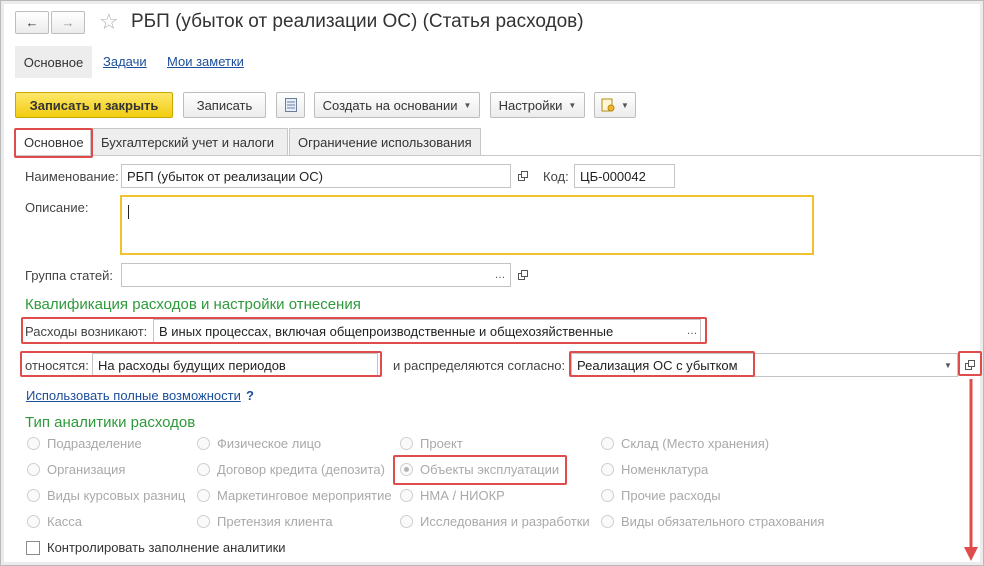  I want to click on tab-restrictions-label: Ограничение использования, so click(385, 142).